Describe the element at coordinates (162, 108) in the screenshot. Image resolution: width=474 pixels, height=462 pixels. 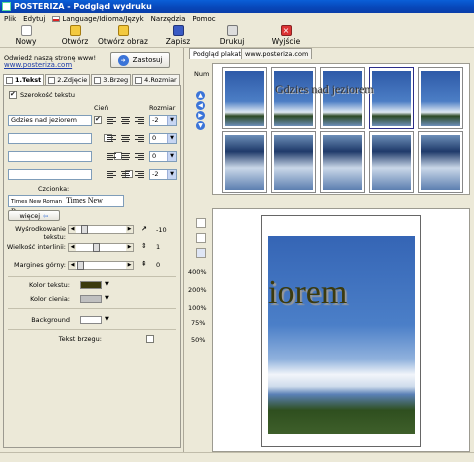
I see `size-column-label: Rozmiar` at that location.